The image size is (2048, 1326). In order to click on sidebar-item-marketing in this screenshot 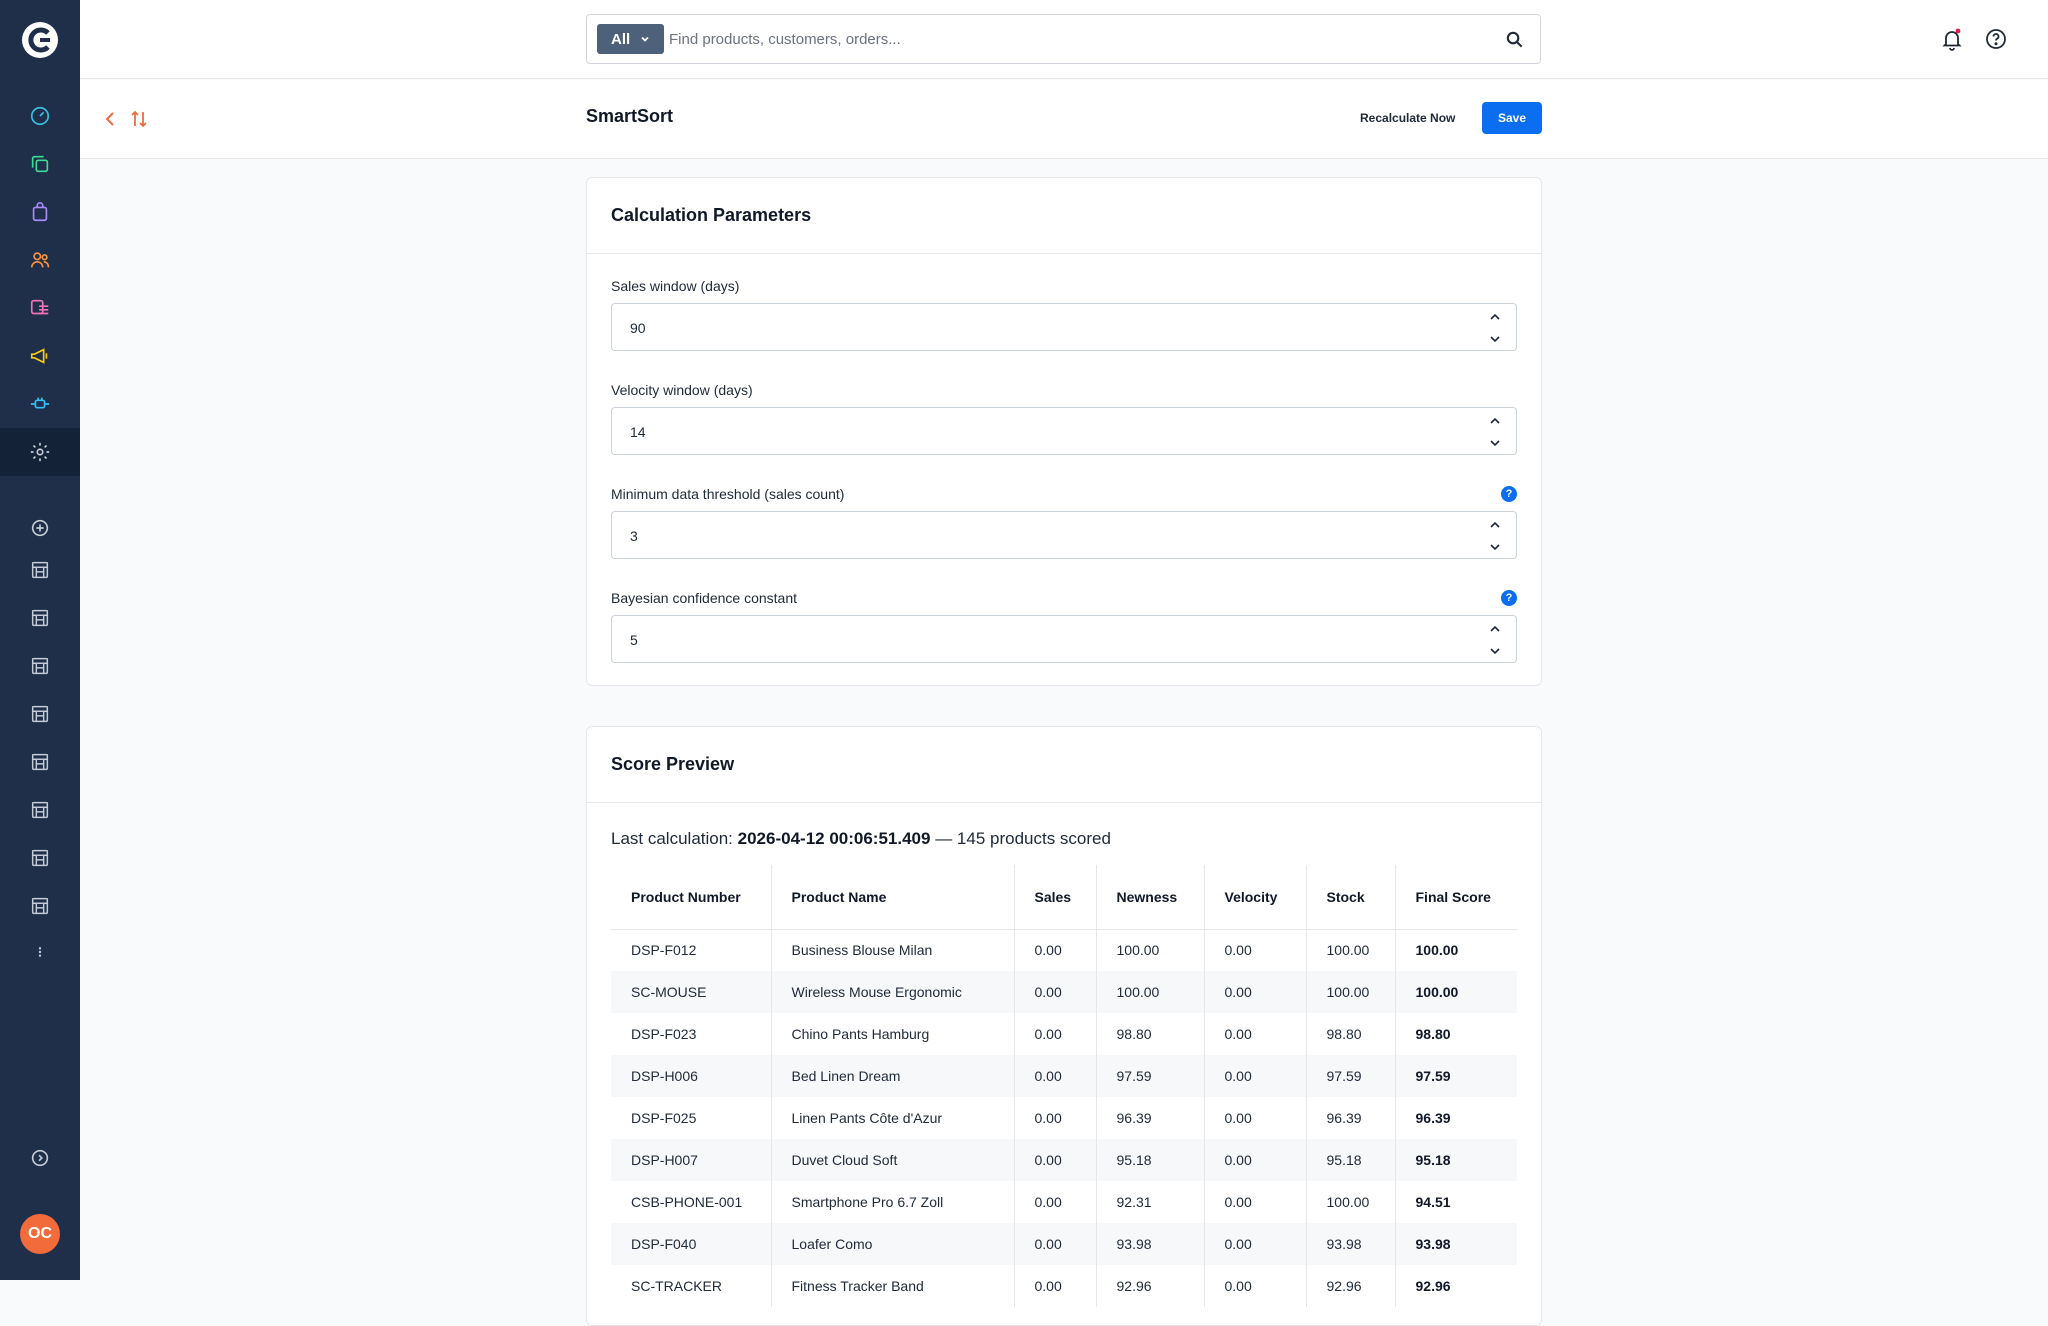, I will do `click(40, 356)`.